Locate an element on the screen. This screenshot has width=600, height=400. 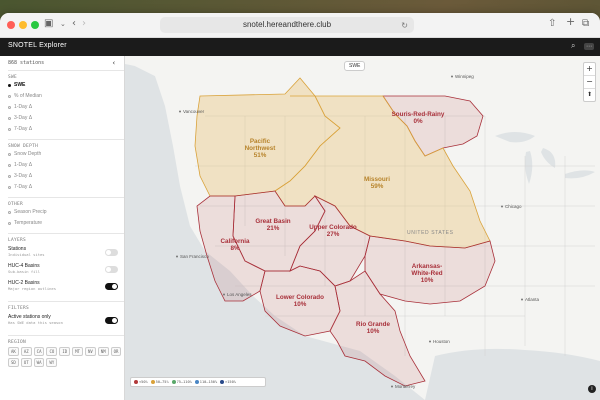
region-chip: OR is located at coordinates (116, 351).